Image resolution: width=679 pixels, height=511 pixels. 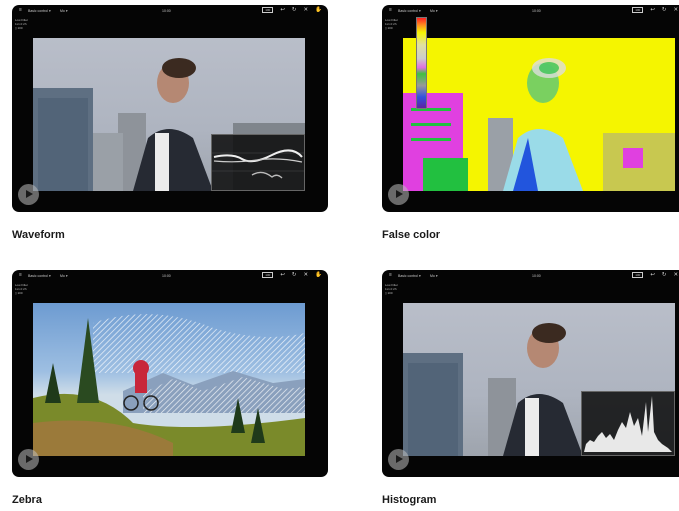 I want to click on histogram-bars, so click(x=628, y=424).